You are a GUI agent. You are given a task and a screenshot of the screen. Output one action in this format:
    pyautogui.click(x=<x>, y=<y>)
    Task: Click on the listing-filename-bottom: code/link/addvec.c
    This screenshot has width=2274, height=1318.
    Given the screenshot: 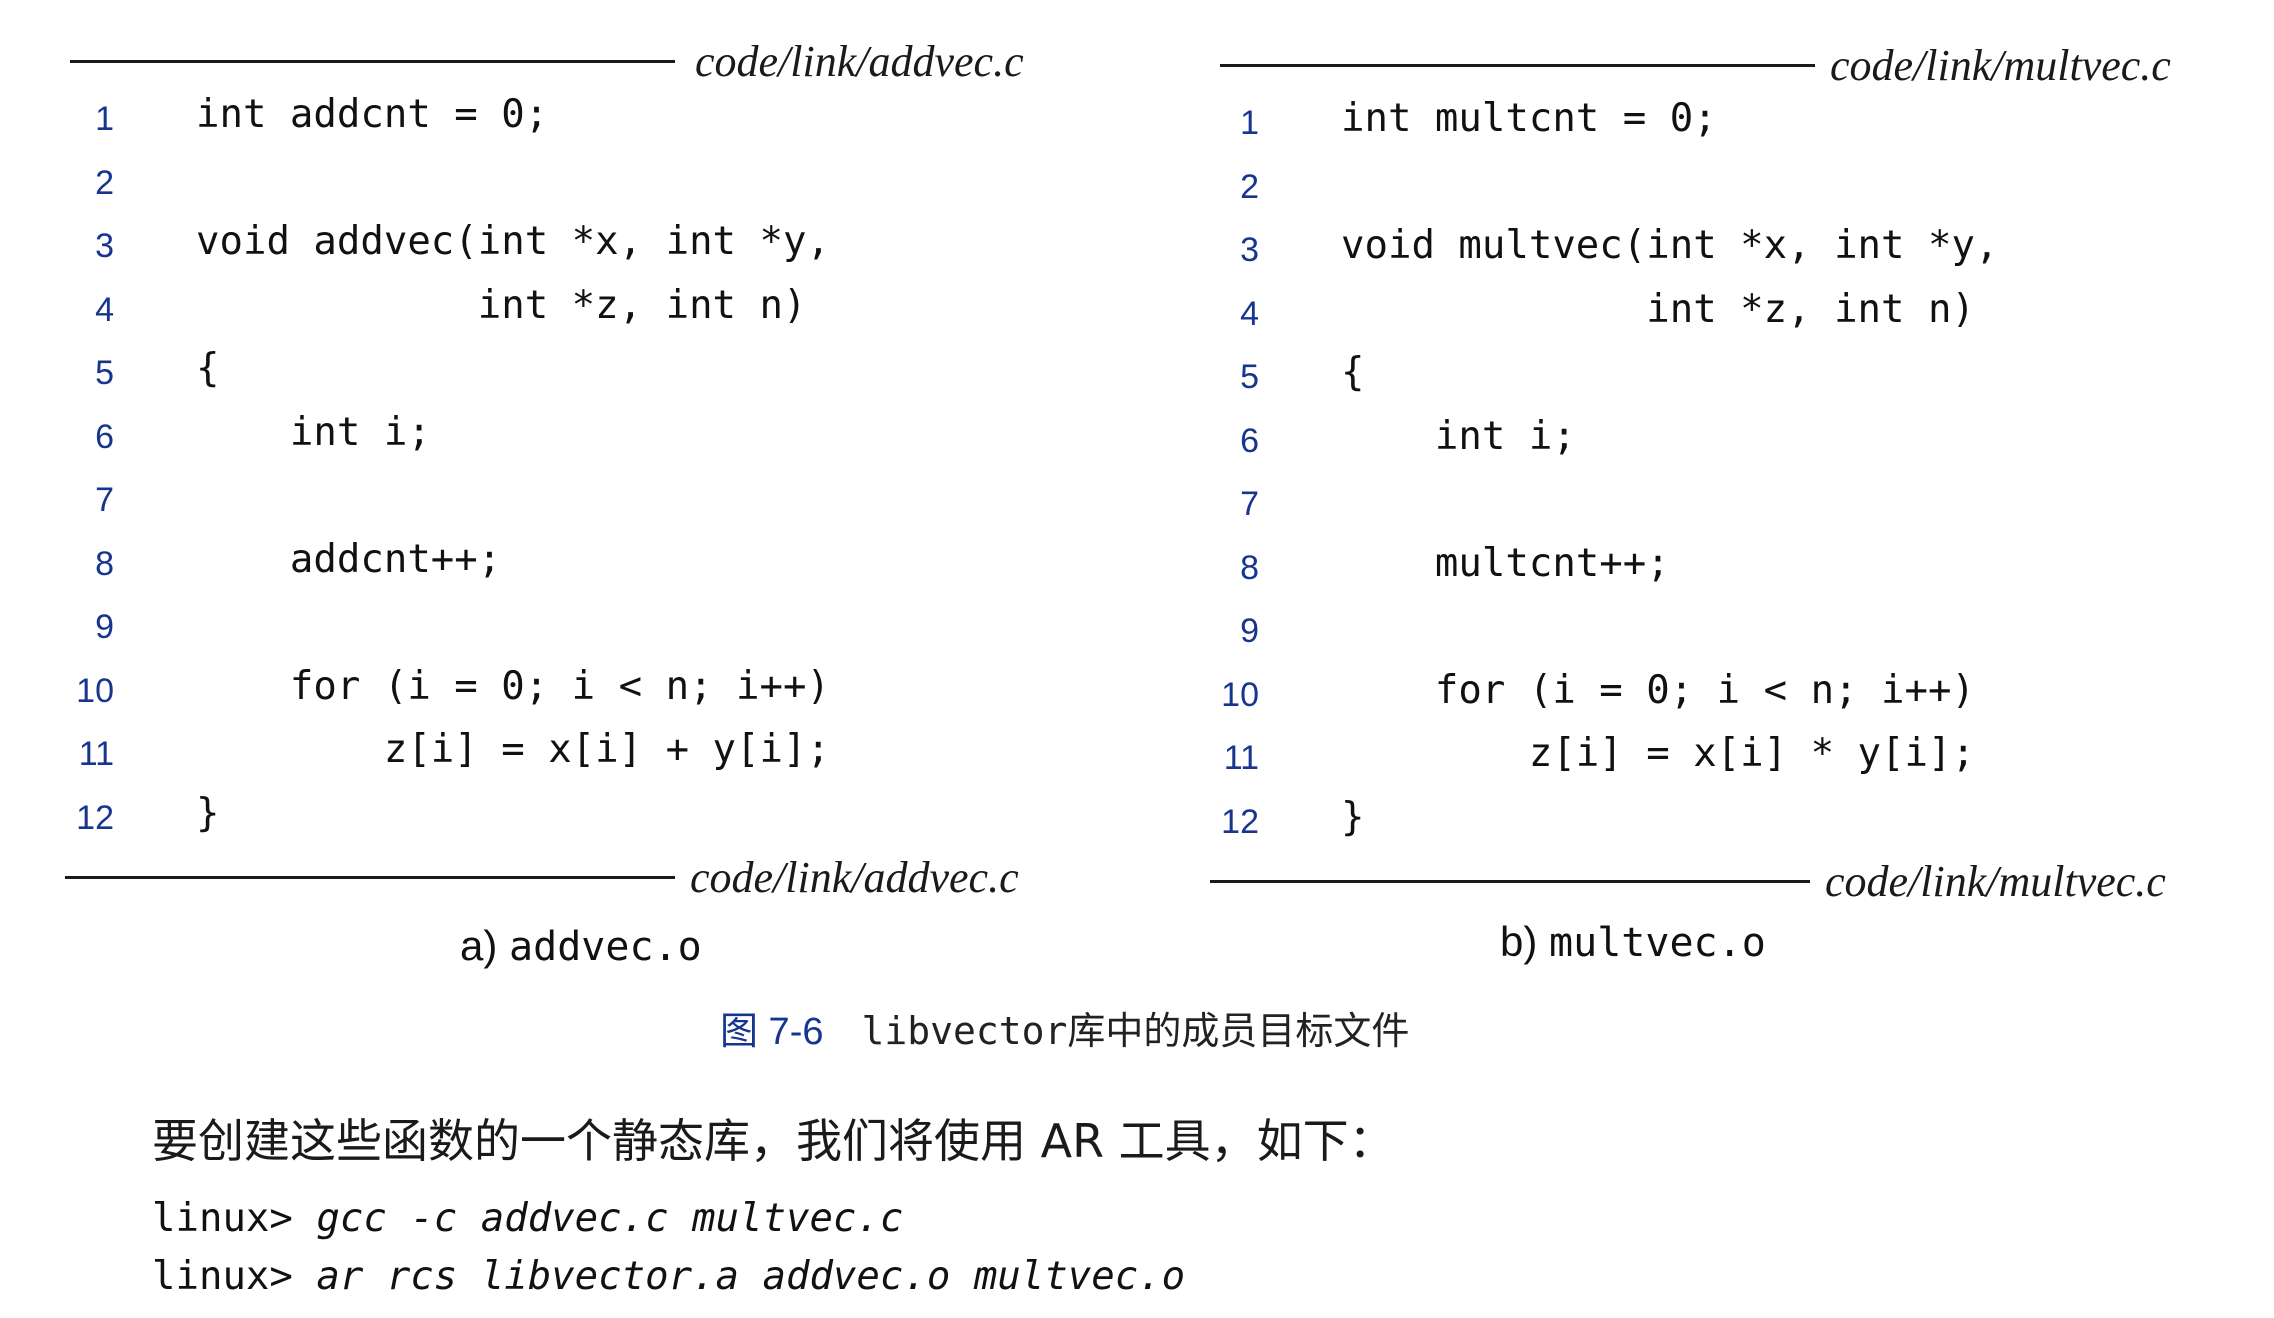 What is the action you would take?
    pyautogui.click(x=854, y=877)
    